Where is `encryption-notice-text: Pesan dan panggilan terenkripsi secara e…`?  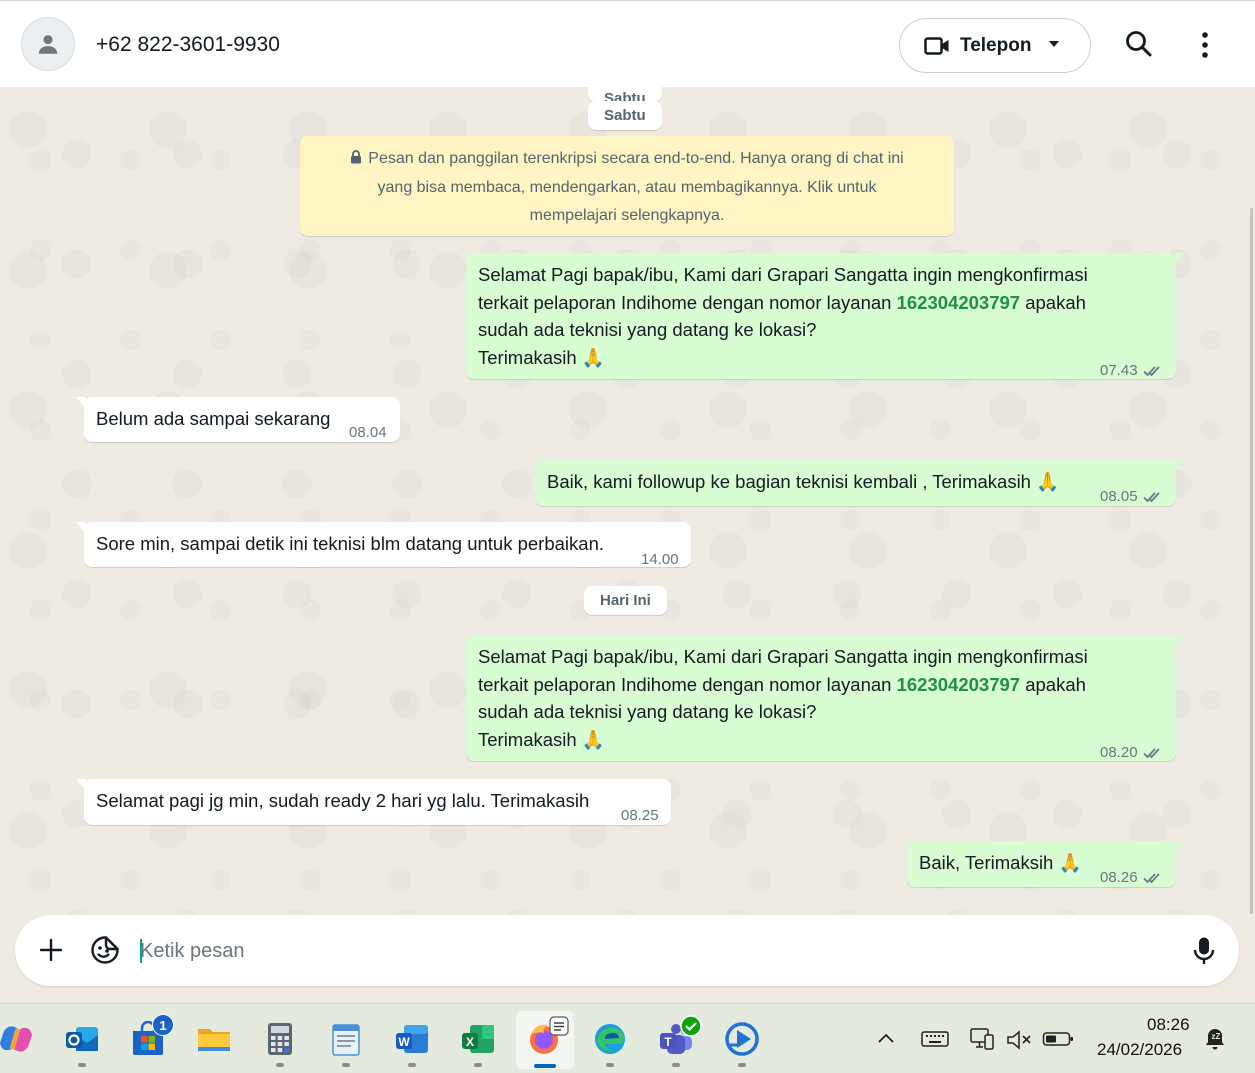 encryption-notice-text: Pesan dan panggilan terenkripsi secara e… is located at coordinates (636, 187).